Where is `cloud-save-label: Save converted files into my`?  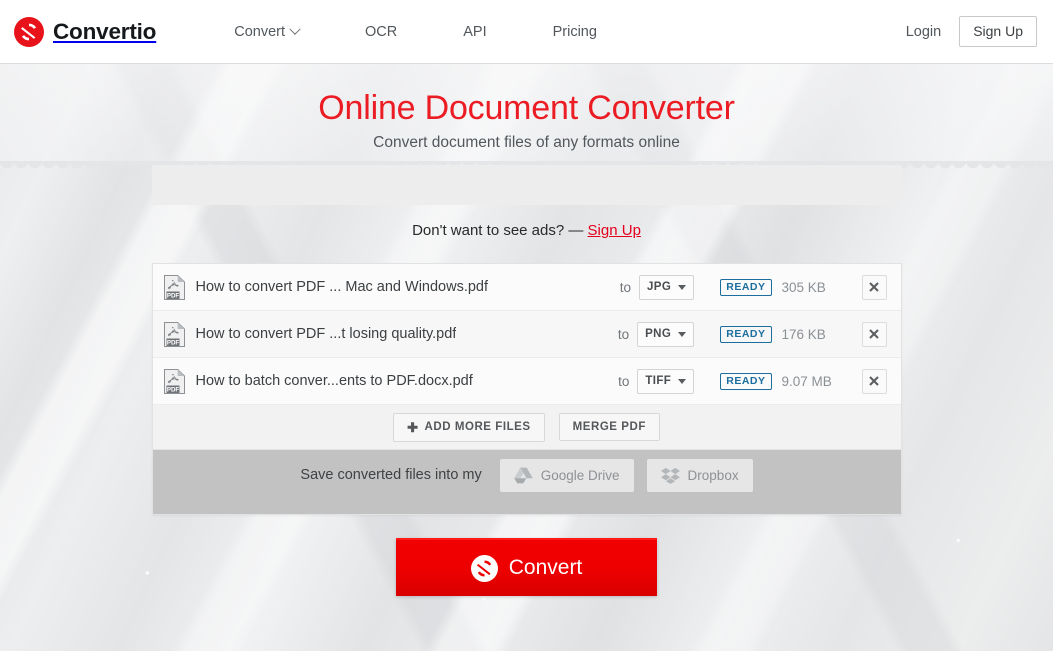 cloud-save-label: Save converted files into my is located at coordinates (391, 475).